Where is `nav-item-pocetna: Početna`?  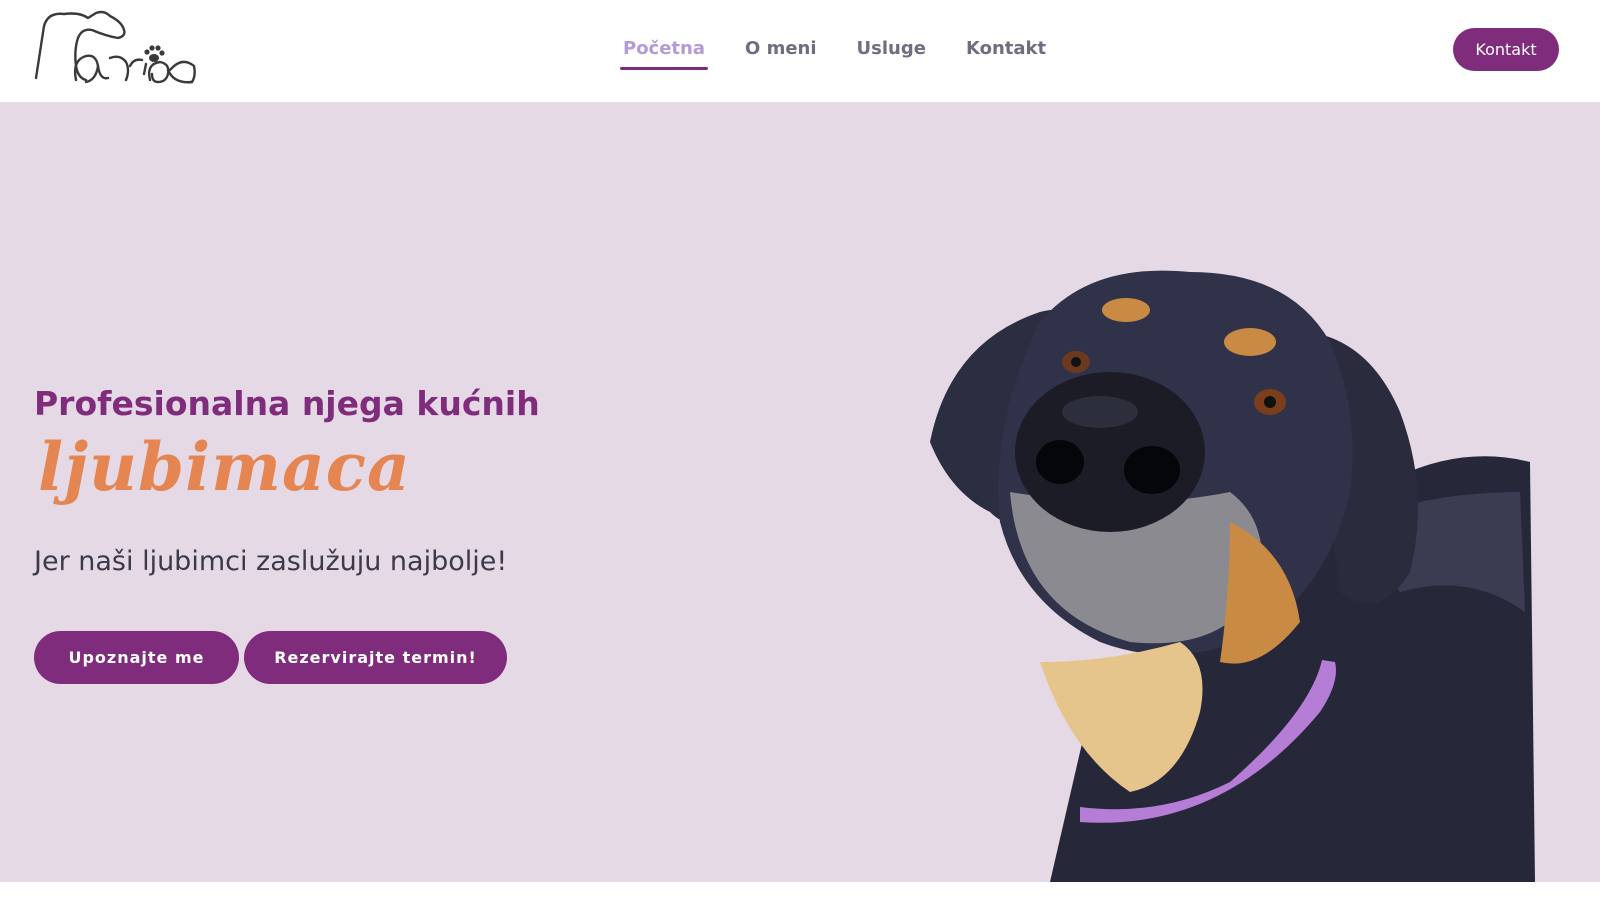
nav-item-pocetna: Početna is located at coordinates (664, 53).